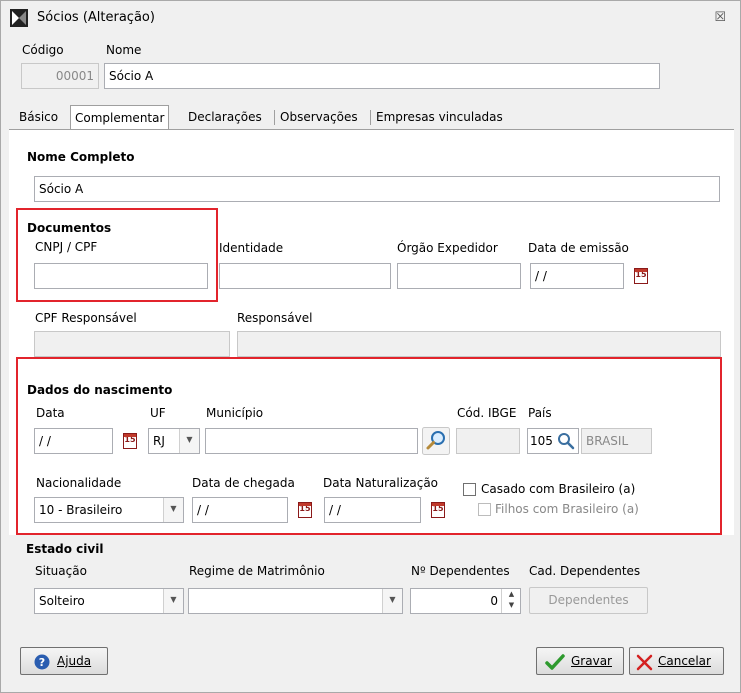  What do you see at coordinates (511, 594) in the screenshot?
I see `chevron-up-icon: ▲` at bounding box center [511, 594].